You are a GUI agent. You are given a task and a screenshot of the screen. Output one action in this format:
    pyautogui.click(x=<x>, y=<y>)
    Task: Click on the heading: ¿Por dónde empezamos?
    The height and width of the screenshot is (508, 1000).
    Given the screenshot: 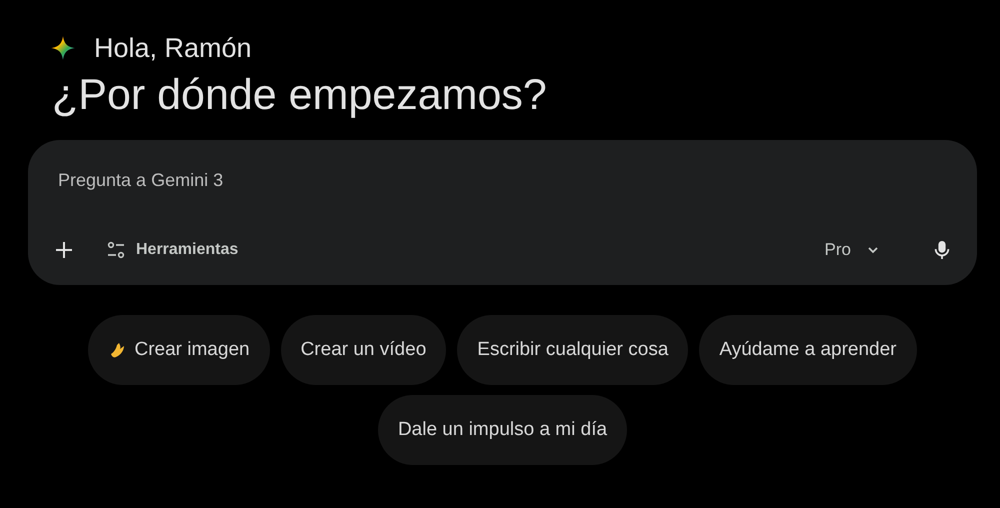 What is the action you would take?
    pyautogui.click(x=300, y=95)
    